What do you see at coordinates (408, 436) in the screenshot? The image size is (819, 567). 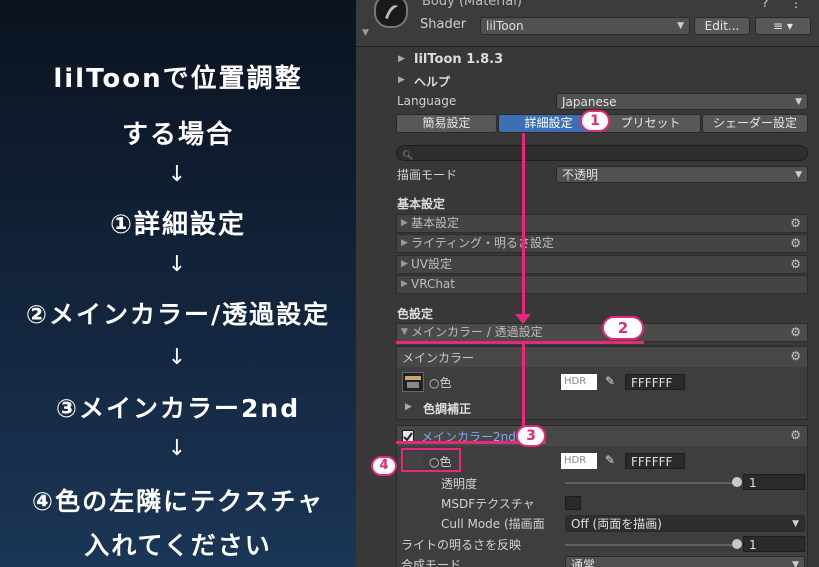 I see `main-color-2nd-toggle` at bounding box center [408, 436].